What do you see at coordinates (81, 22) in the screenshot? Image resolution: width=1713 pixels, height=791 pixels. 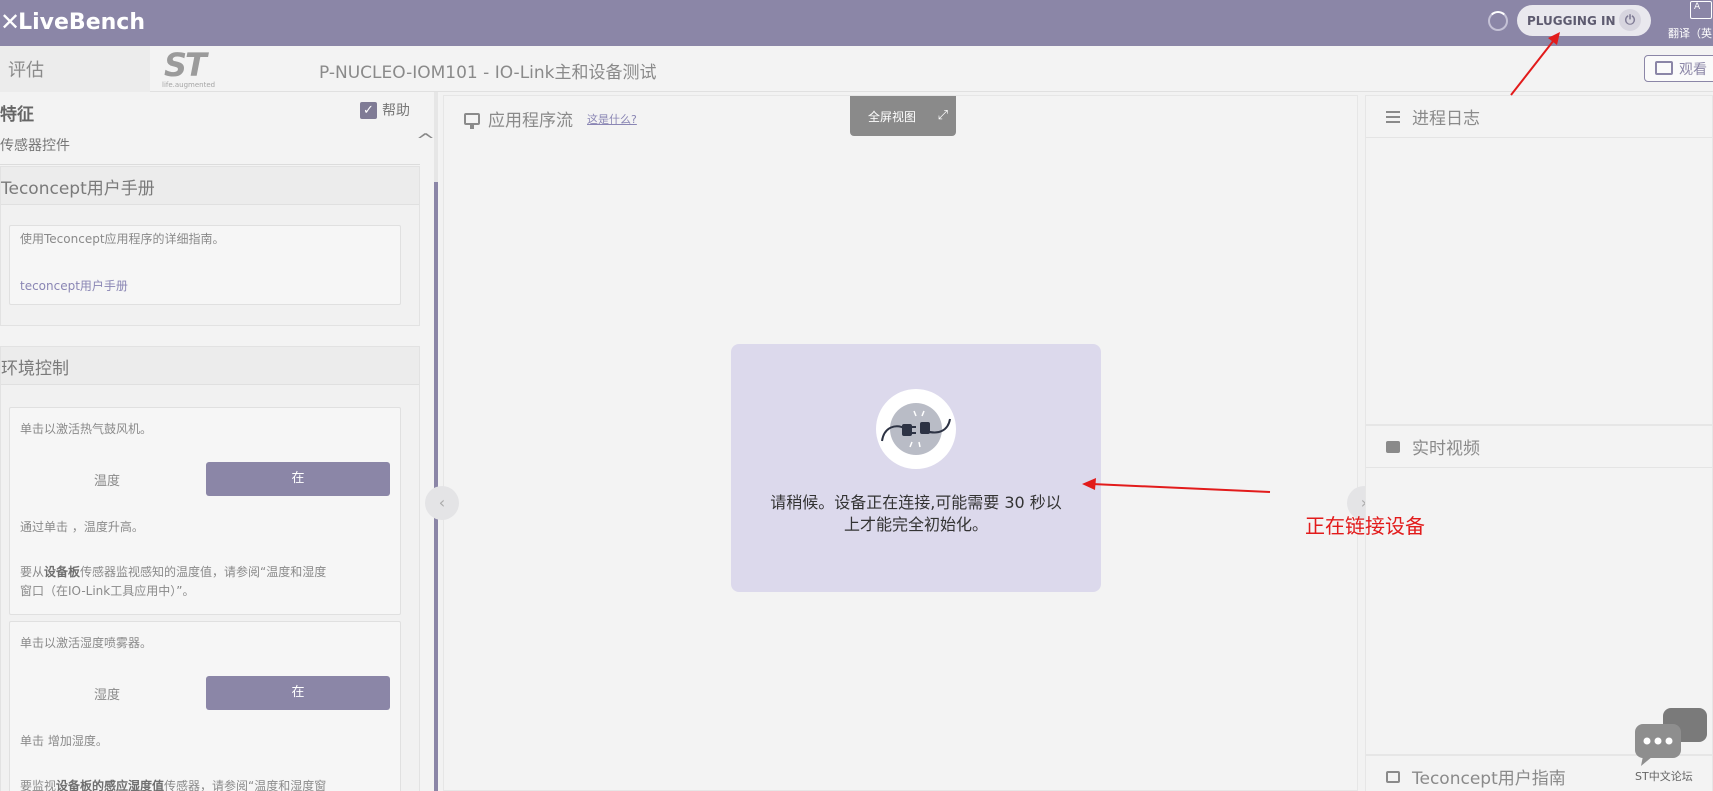 I see `brand-name: LiveBench` at bounding box center [81, 22].